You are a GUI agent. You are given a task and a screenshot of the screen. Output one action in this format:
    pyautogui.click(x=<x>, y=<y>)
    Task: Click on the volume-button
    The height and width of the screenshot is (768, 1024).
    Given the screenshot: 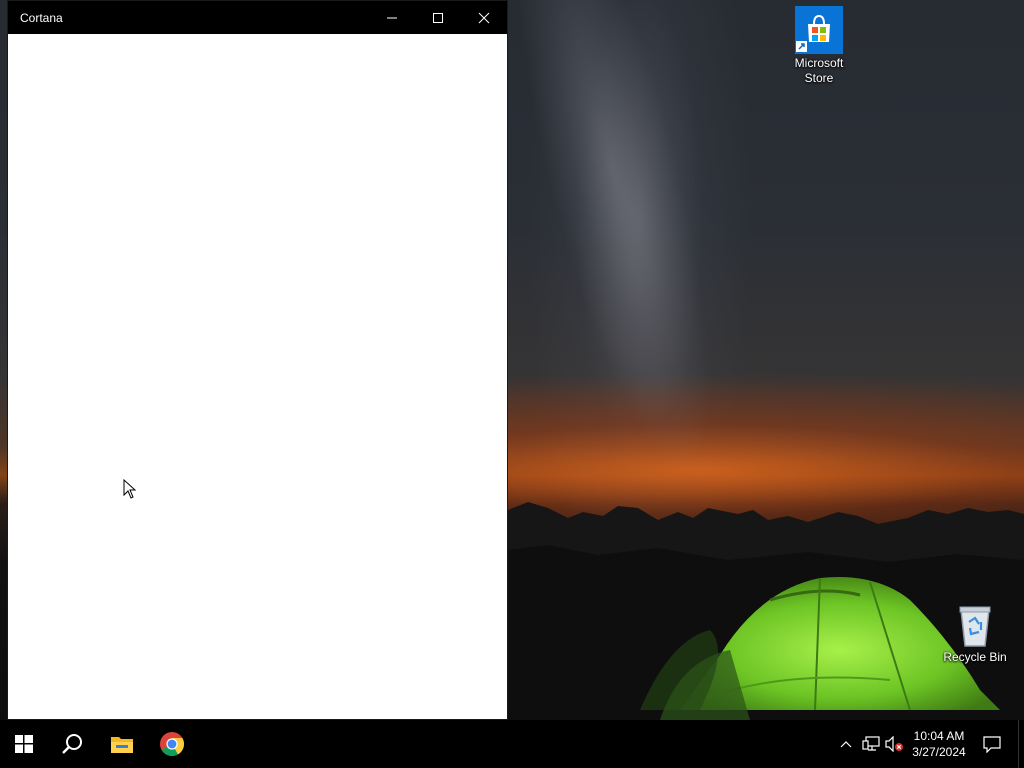 What is the action you would take?
    pyautogui.click(x=895, y=744)
    